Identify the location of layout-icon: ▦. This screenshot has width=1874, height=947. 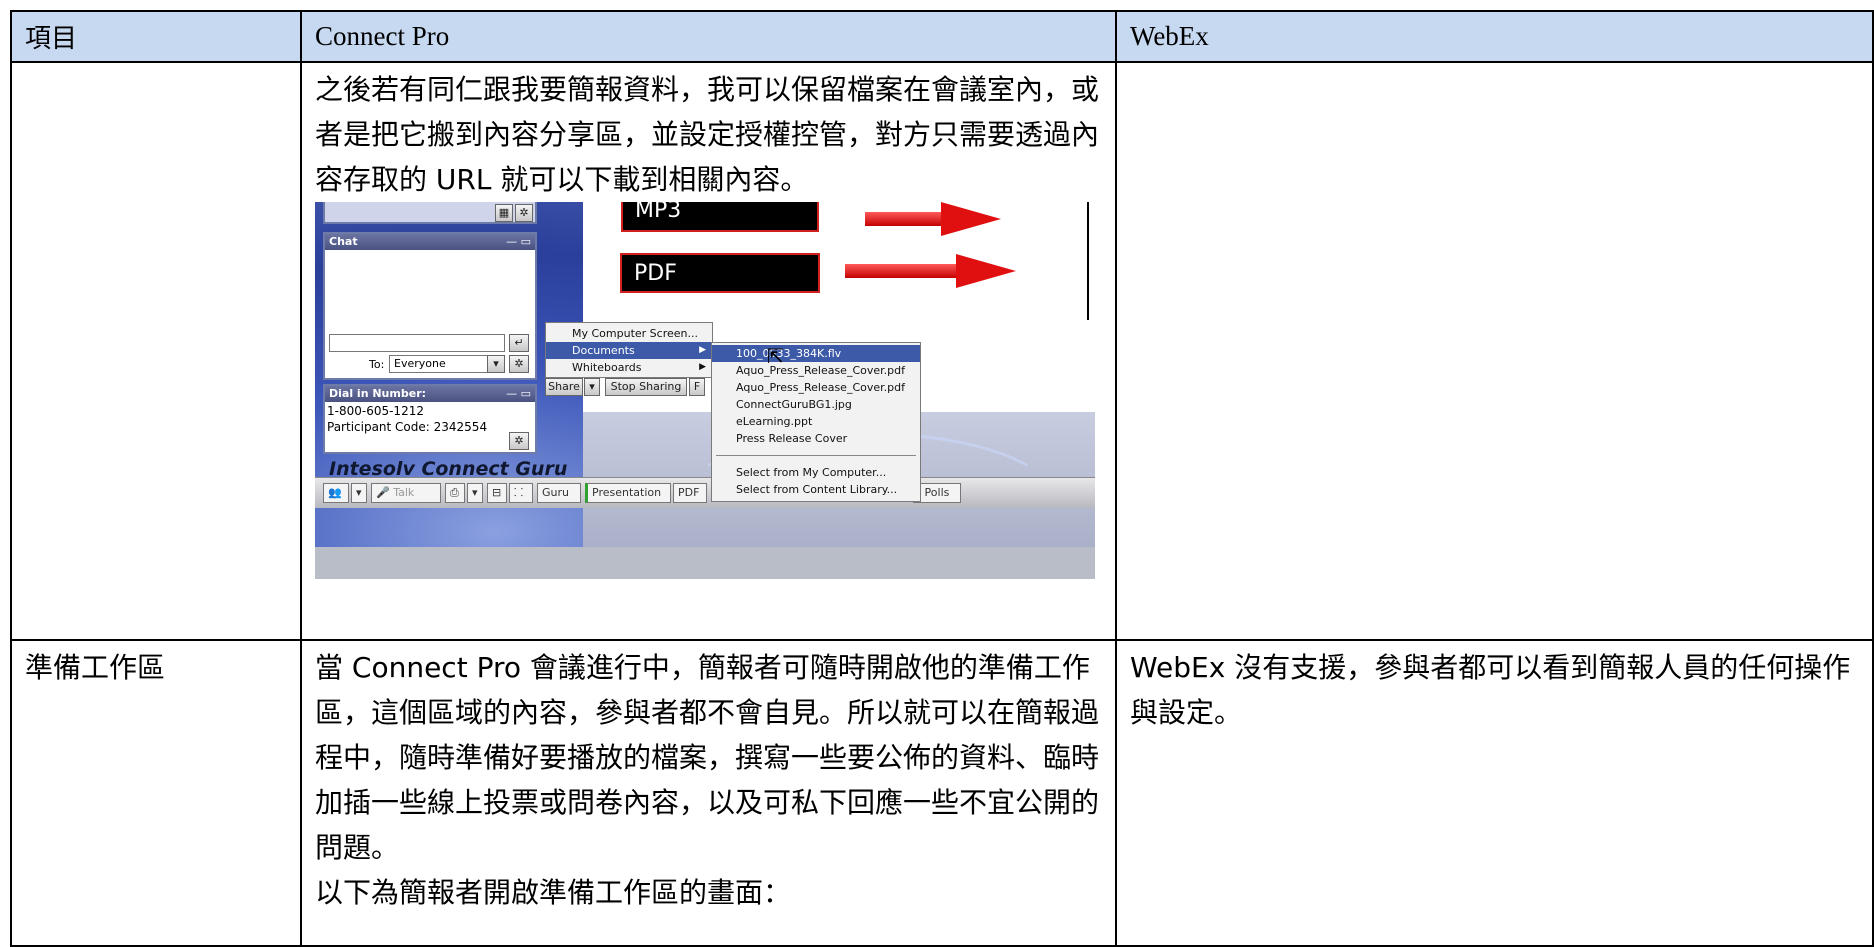
(504, 213).